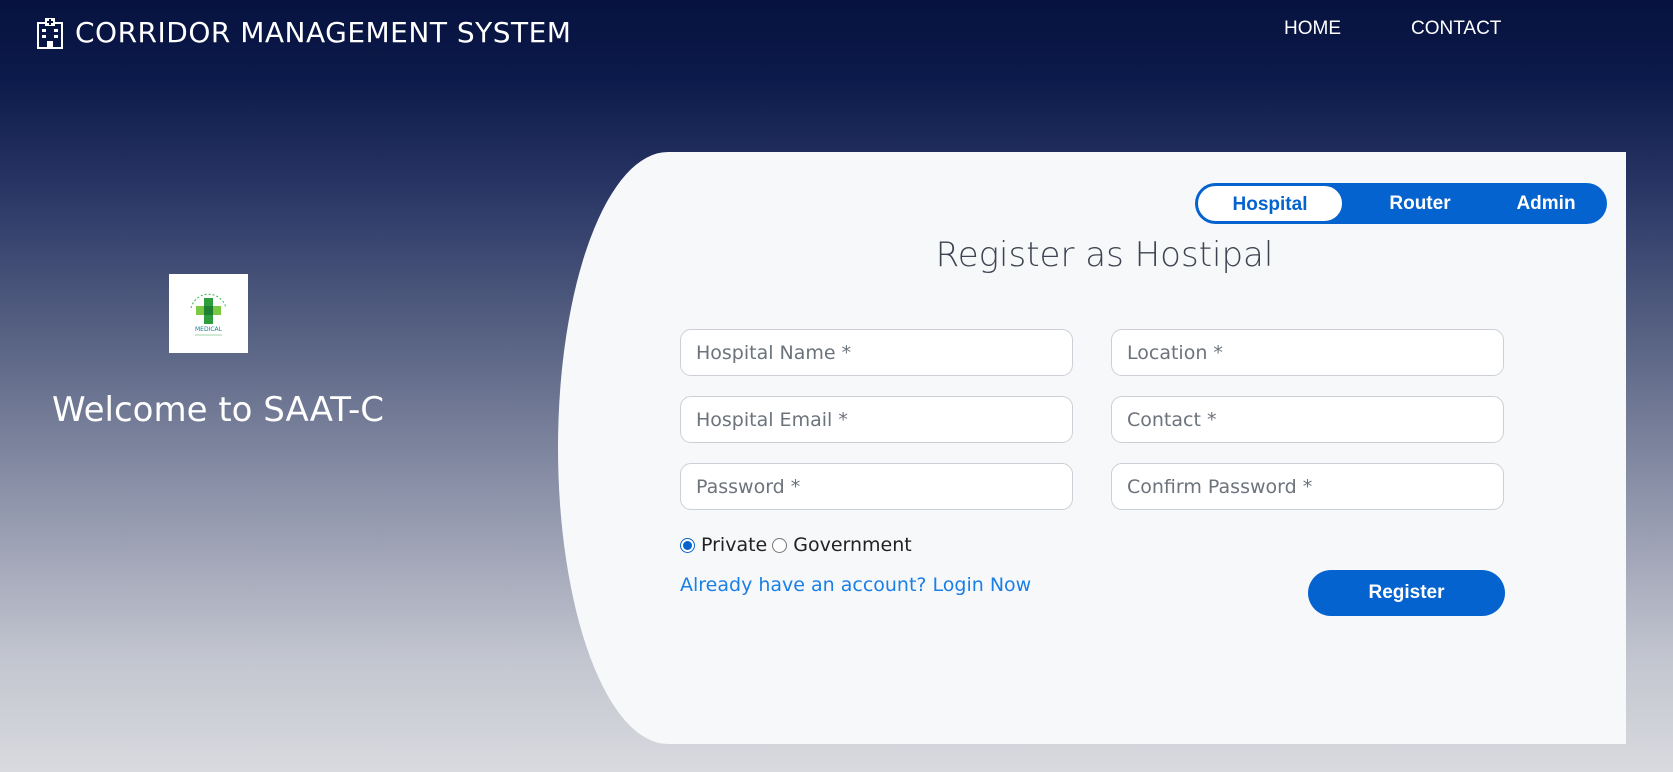  I want to click on government-radio, so click(780, 545).